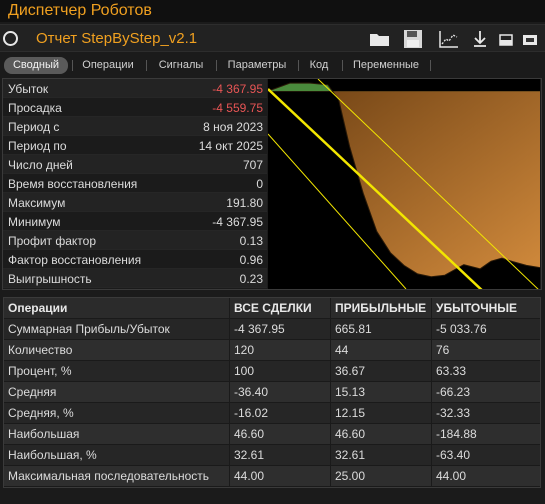  I want to click on table-cell: 76, so click(443, 350).